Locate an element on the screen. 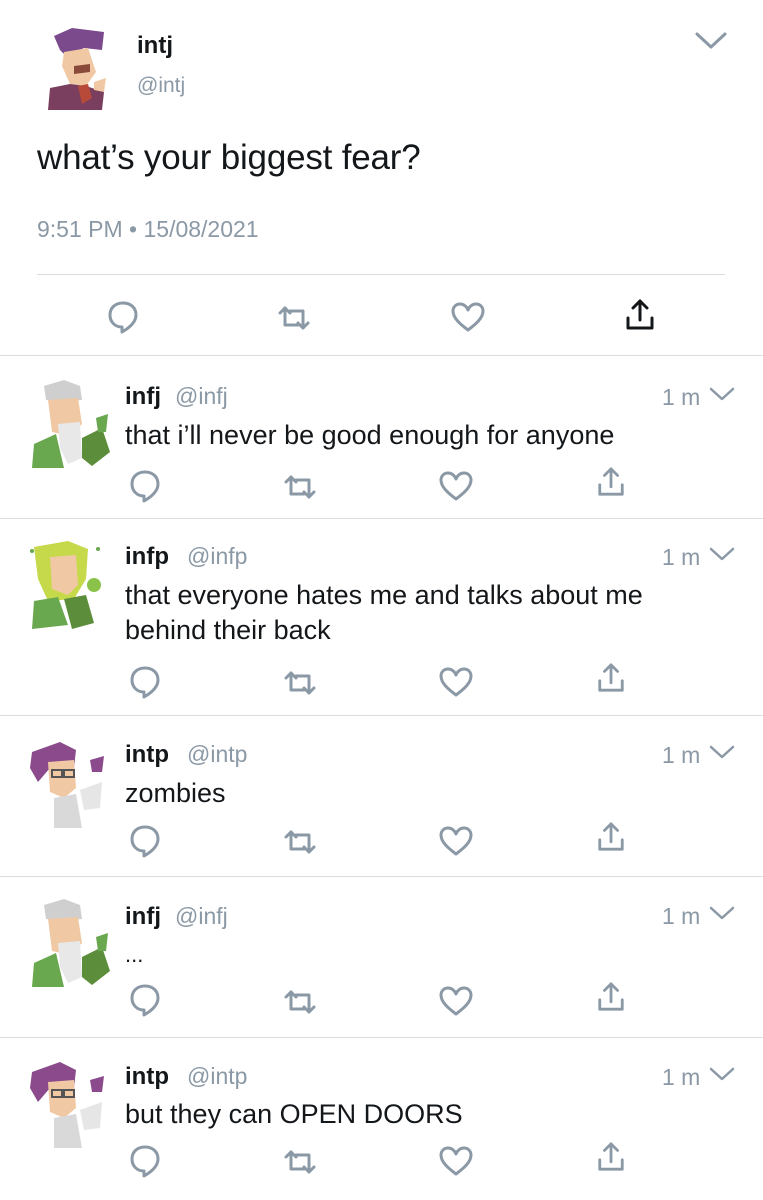 Image resolution: width=763 pixels, height=1200 pixels. reply-text: zombies is located at coordinates (175, 793).